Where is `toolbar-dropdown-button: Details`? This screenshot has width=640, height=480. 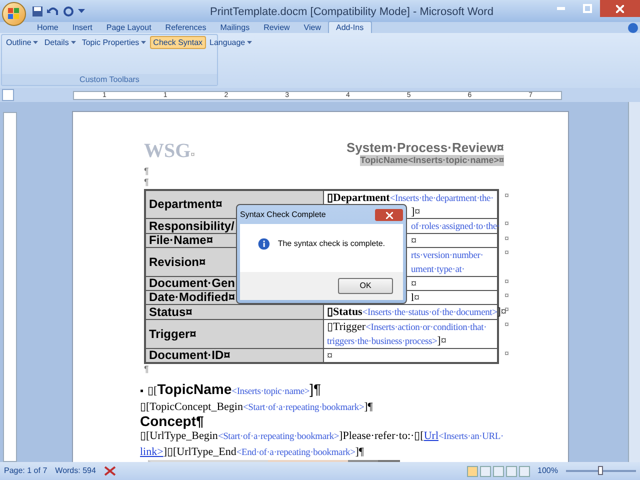
toolbar-dropdown-button: Details is located at coordinates (60, 42).